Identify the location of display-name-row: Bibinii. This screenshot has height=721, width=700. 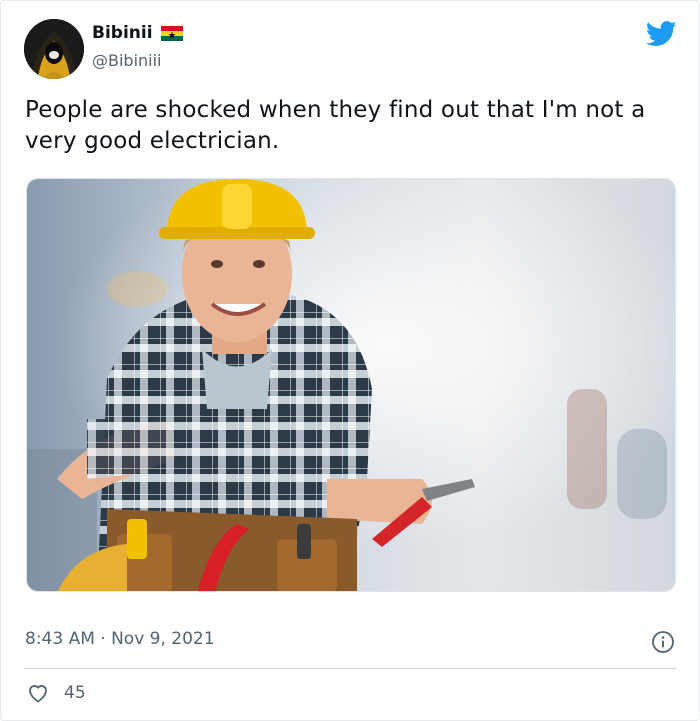
(137, 33).